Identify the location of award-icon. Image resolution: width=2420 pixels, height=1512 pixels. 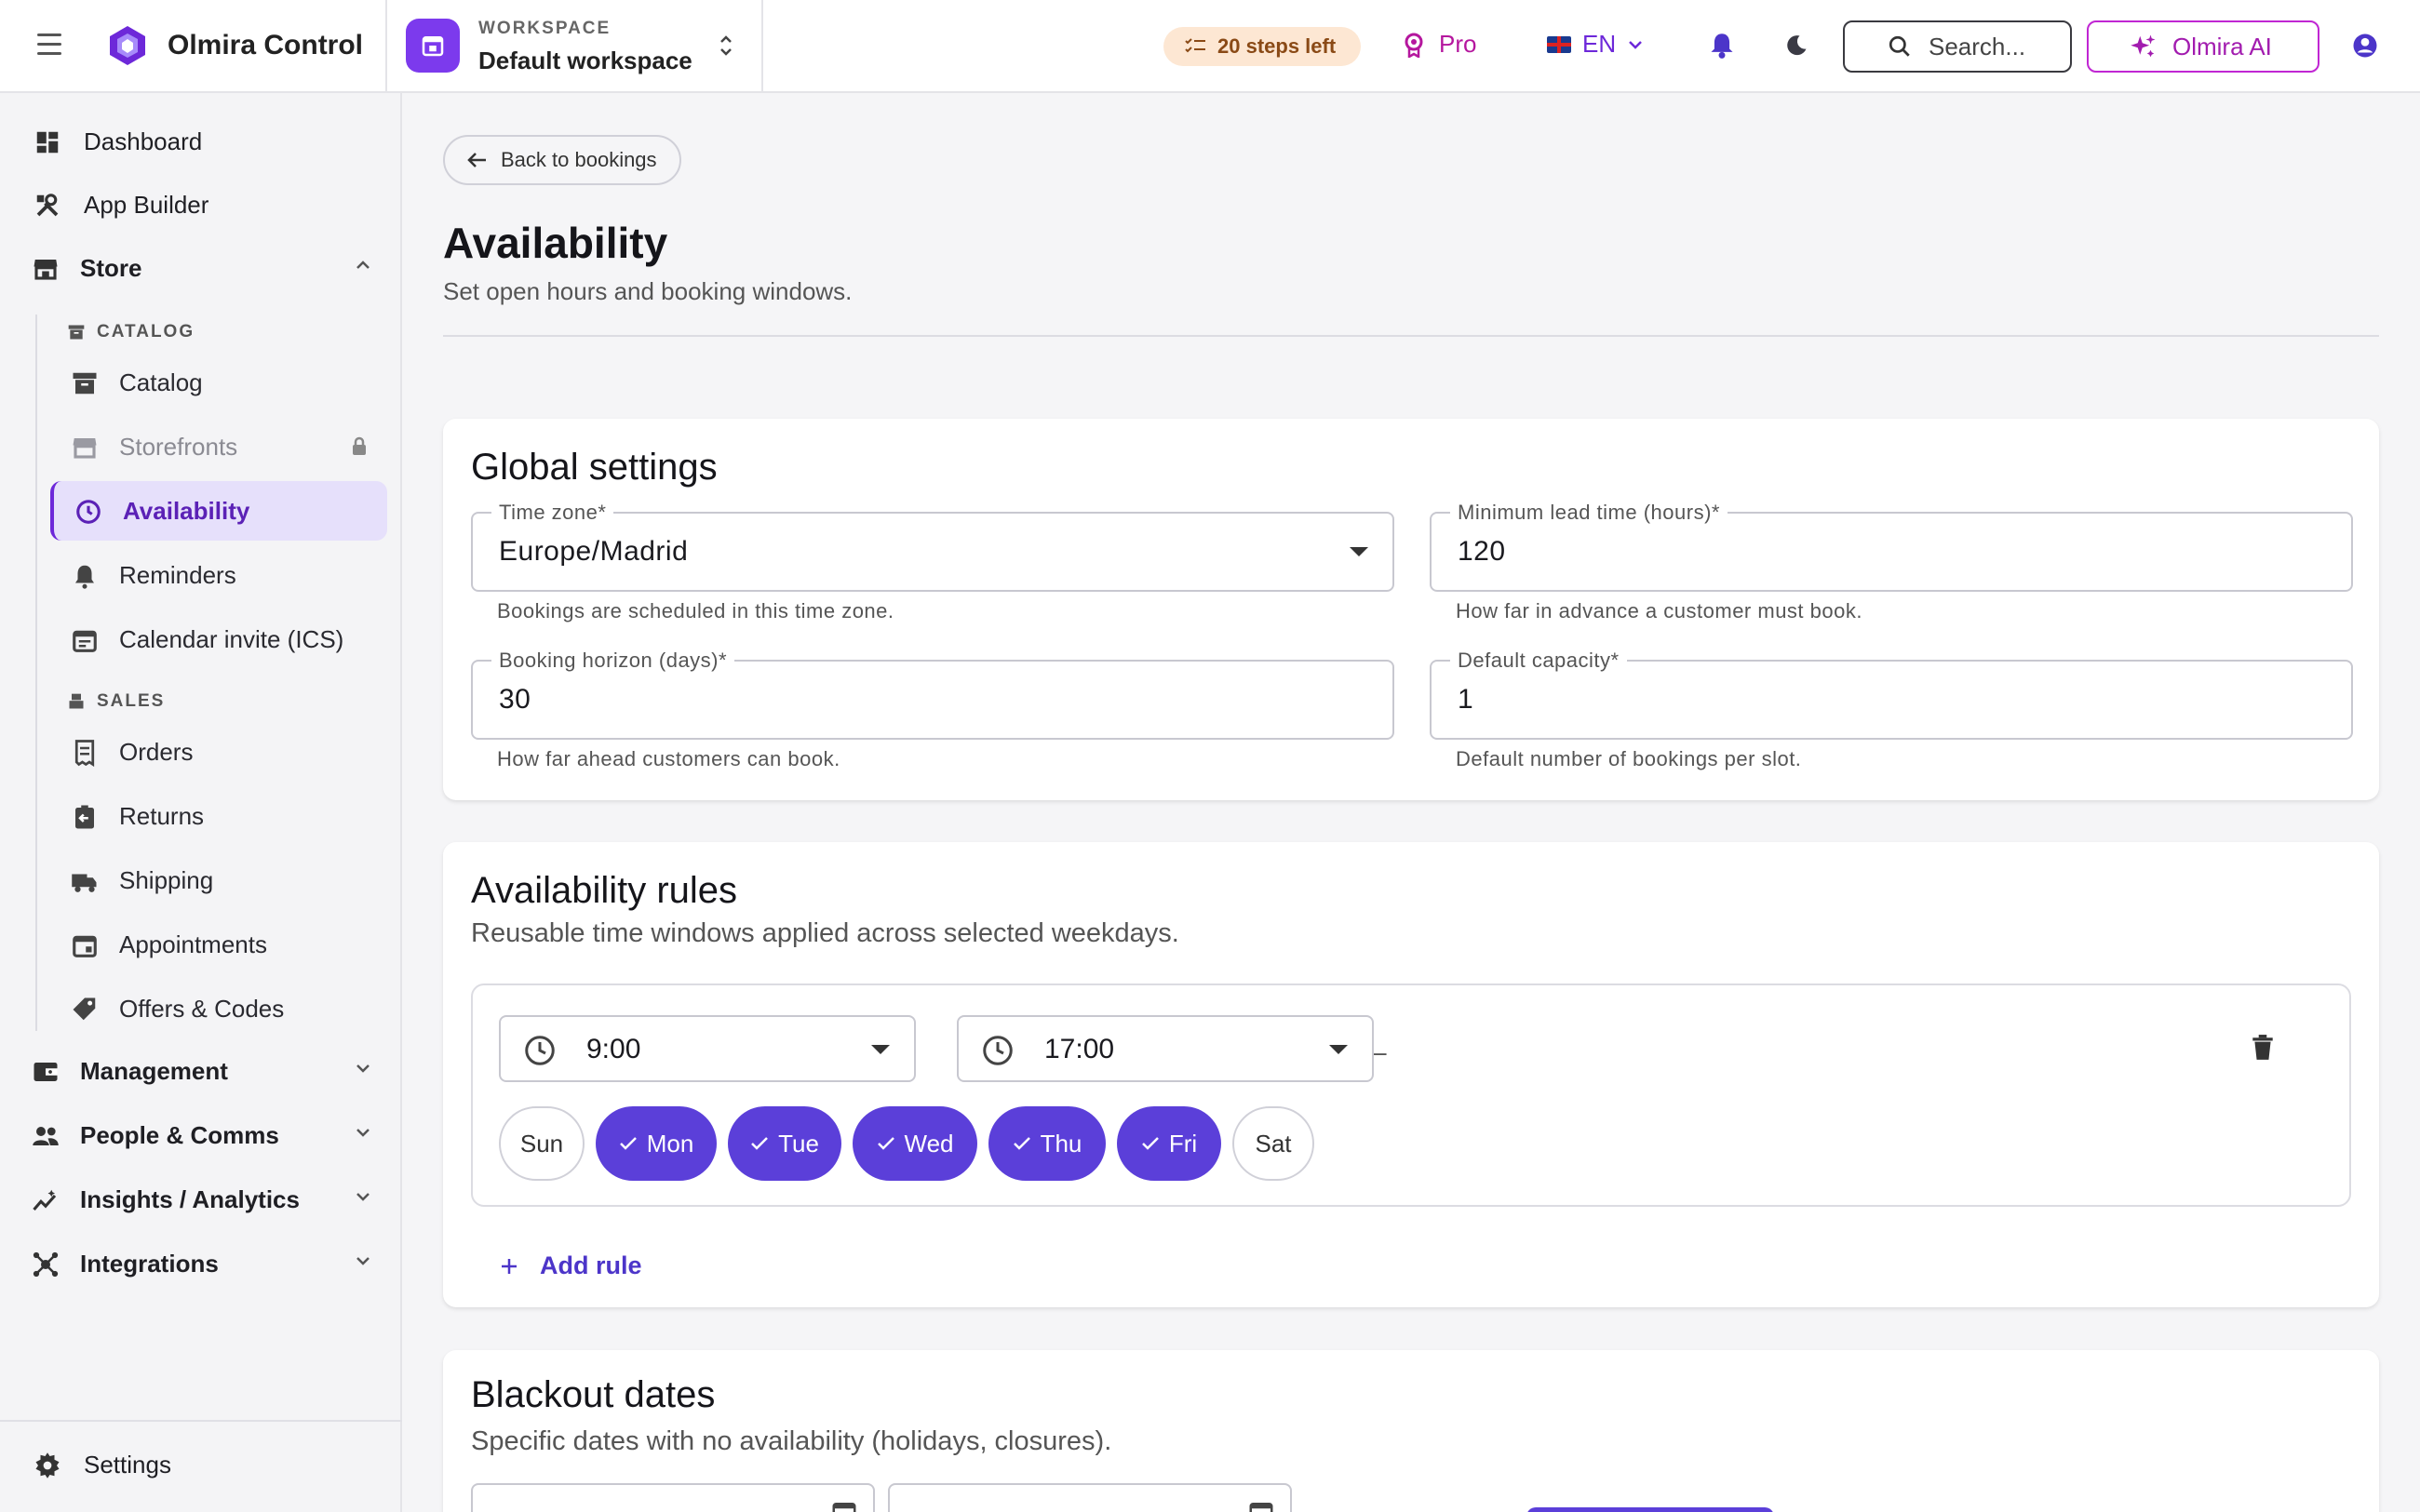
(1414, 45).